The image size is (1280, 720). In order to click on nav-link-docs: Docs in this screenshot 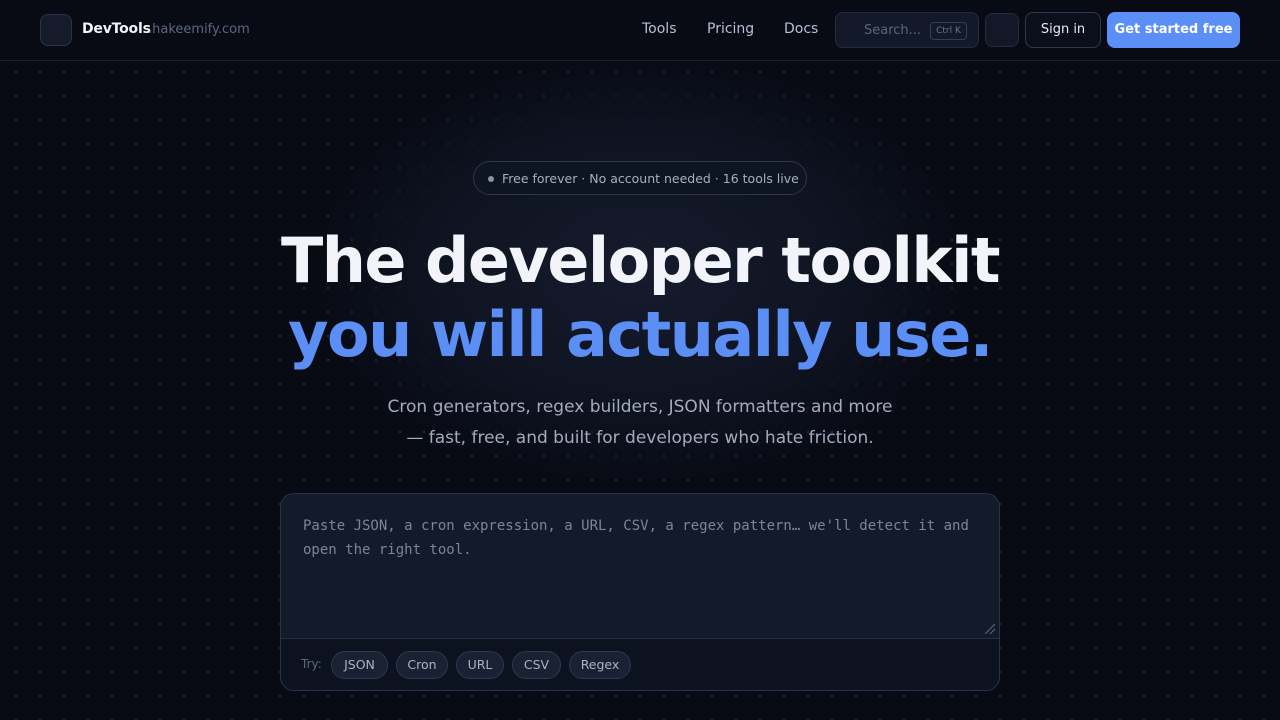, I will do `click(801, 29)`.